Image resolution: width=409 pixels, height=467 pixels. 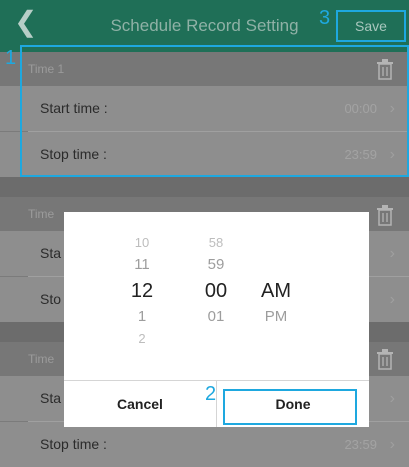 What do you see at coordinates (140, 404) in the screenshot?
I see `cancel-button: Cancel` at bounding box center [140, 404].